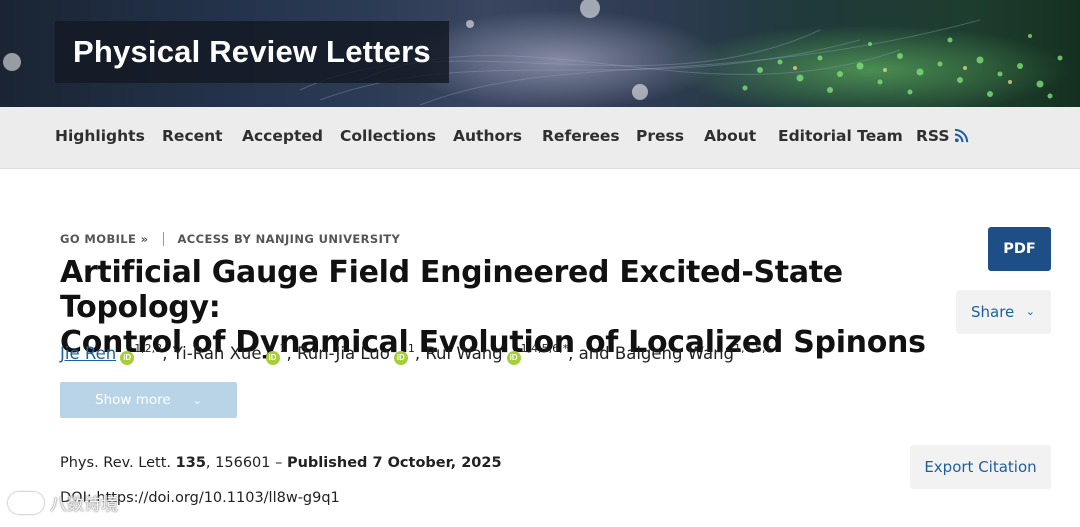 This screenshot has width=1080, height=527. What do you see at coordinates (190, 463) in the screenshot?
I see `citation-volume: 135` at bounding box center [190, 463].